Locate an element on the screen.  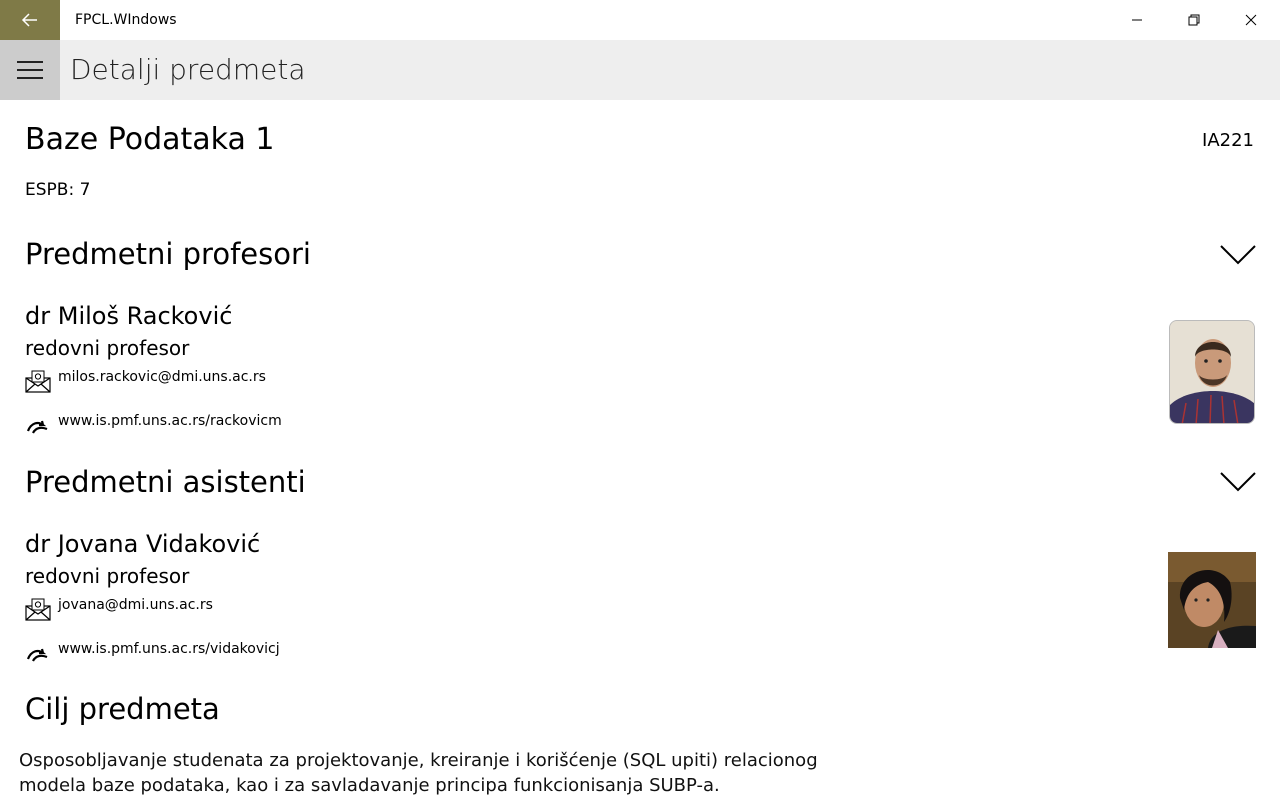
assistant-website-row: www.is.pmf.uns.ac.rs/vidakovicj is located at coordinates (152, 653).